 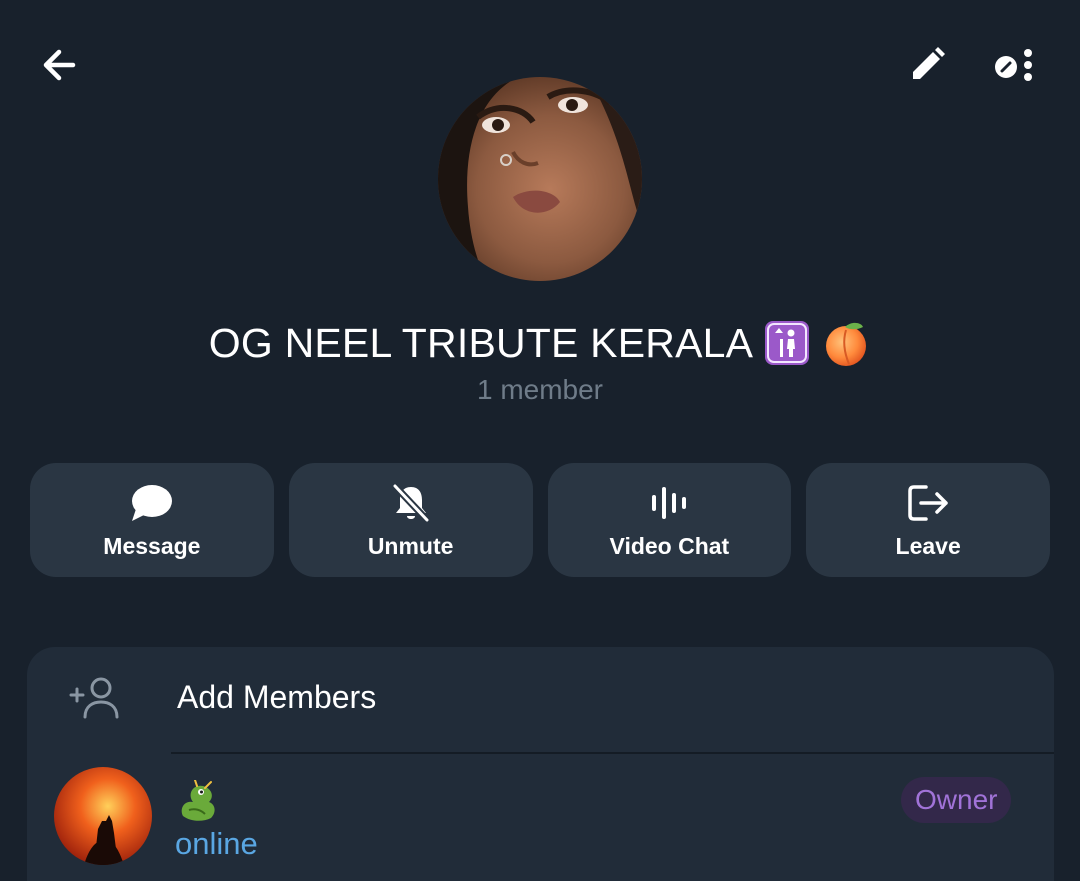 I want to click on member-count: 1 member, so click(x=540, y=389).